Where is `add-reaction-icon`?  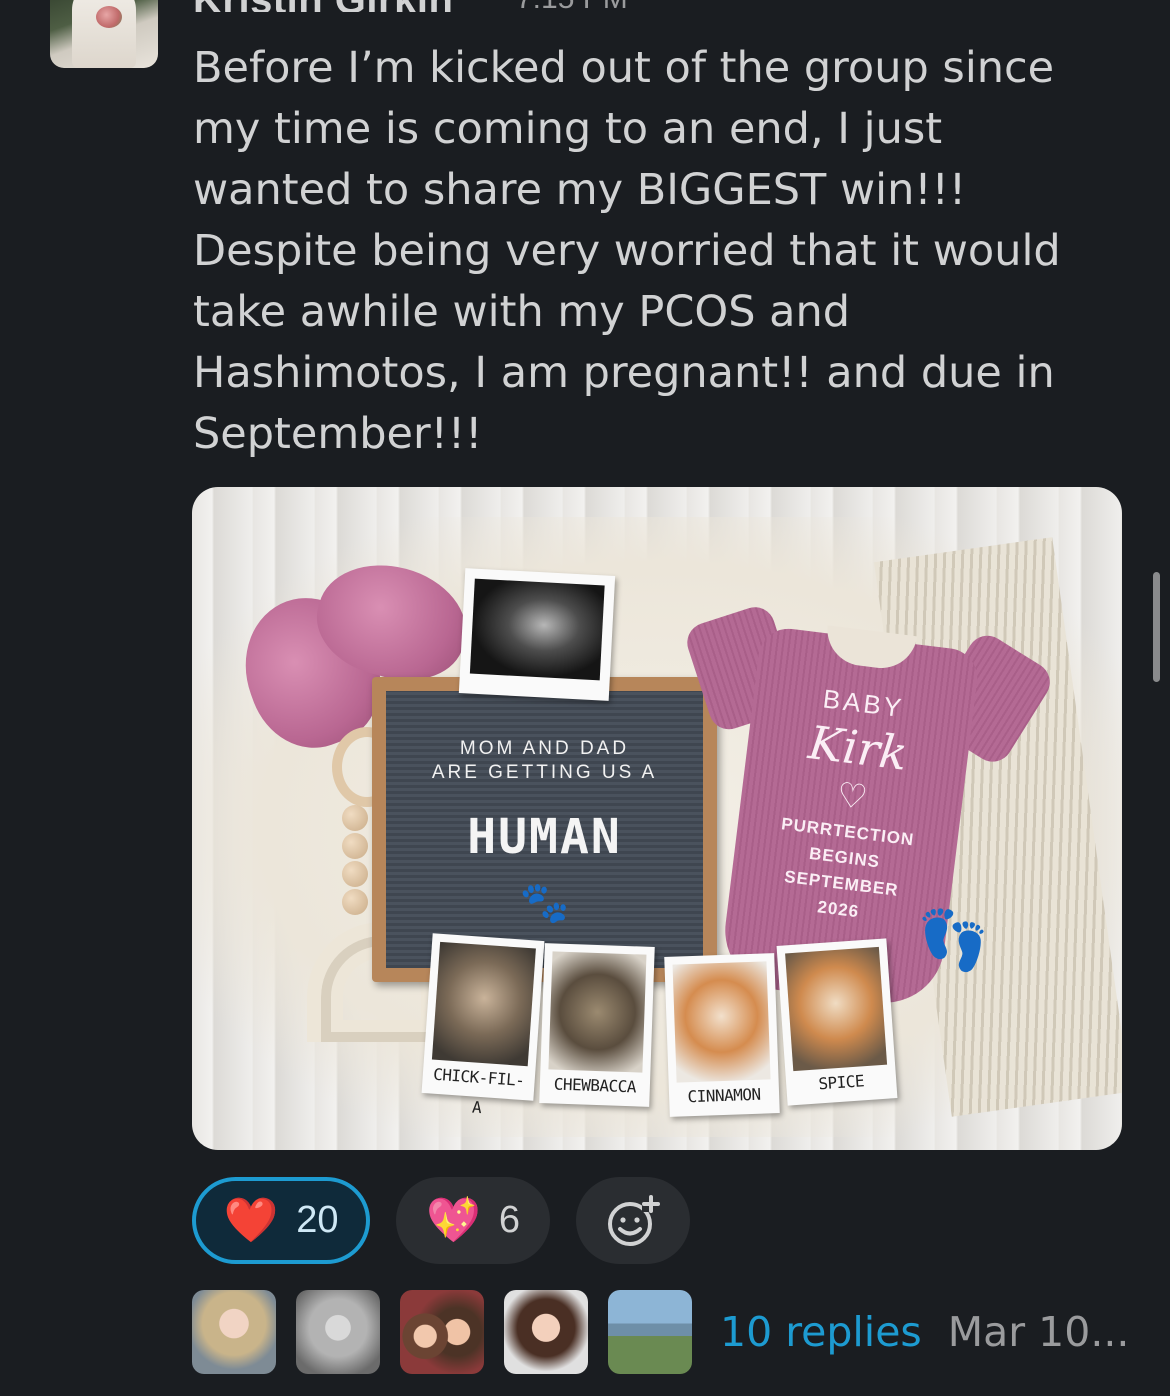 add-reaction-icon is located at coordinates (634, 1219).